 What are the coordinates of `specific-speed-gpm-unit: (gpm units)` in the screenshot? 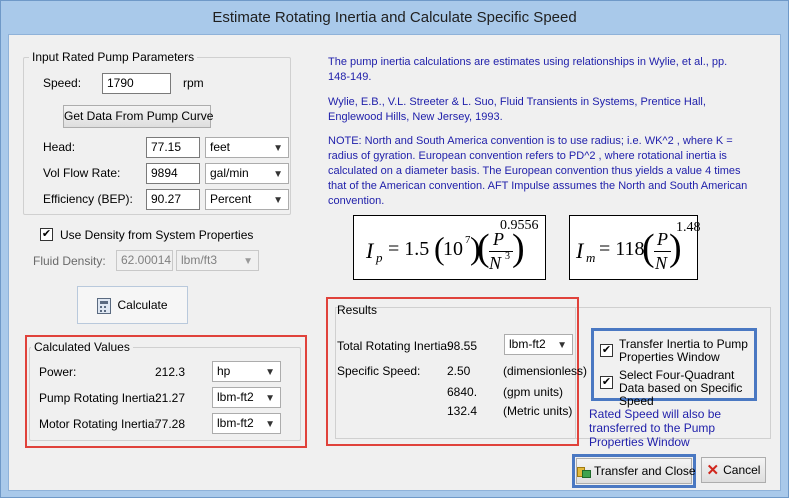 It's located at (533, 392).